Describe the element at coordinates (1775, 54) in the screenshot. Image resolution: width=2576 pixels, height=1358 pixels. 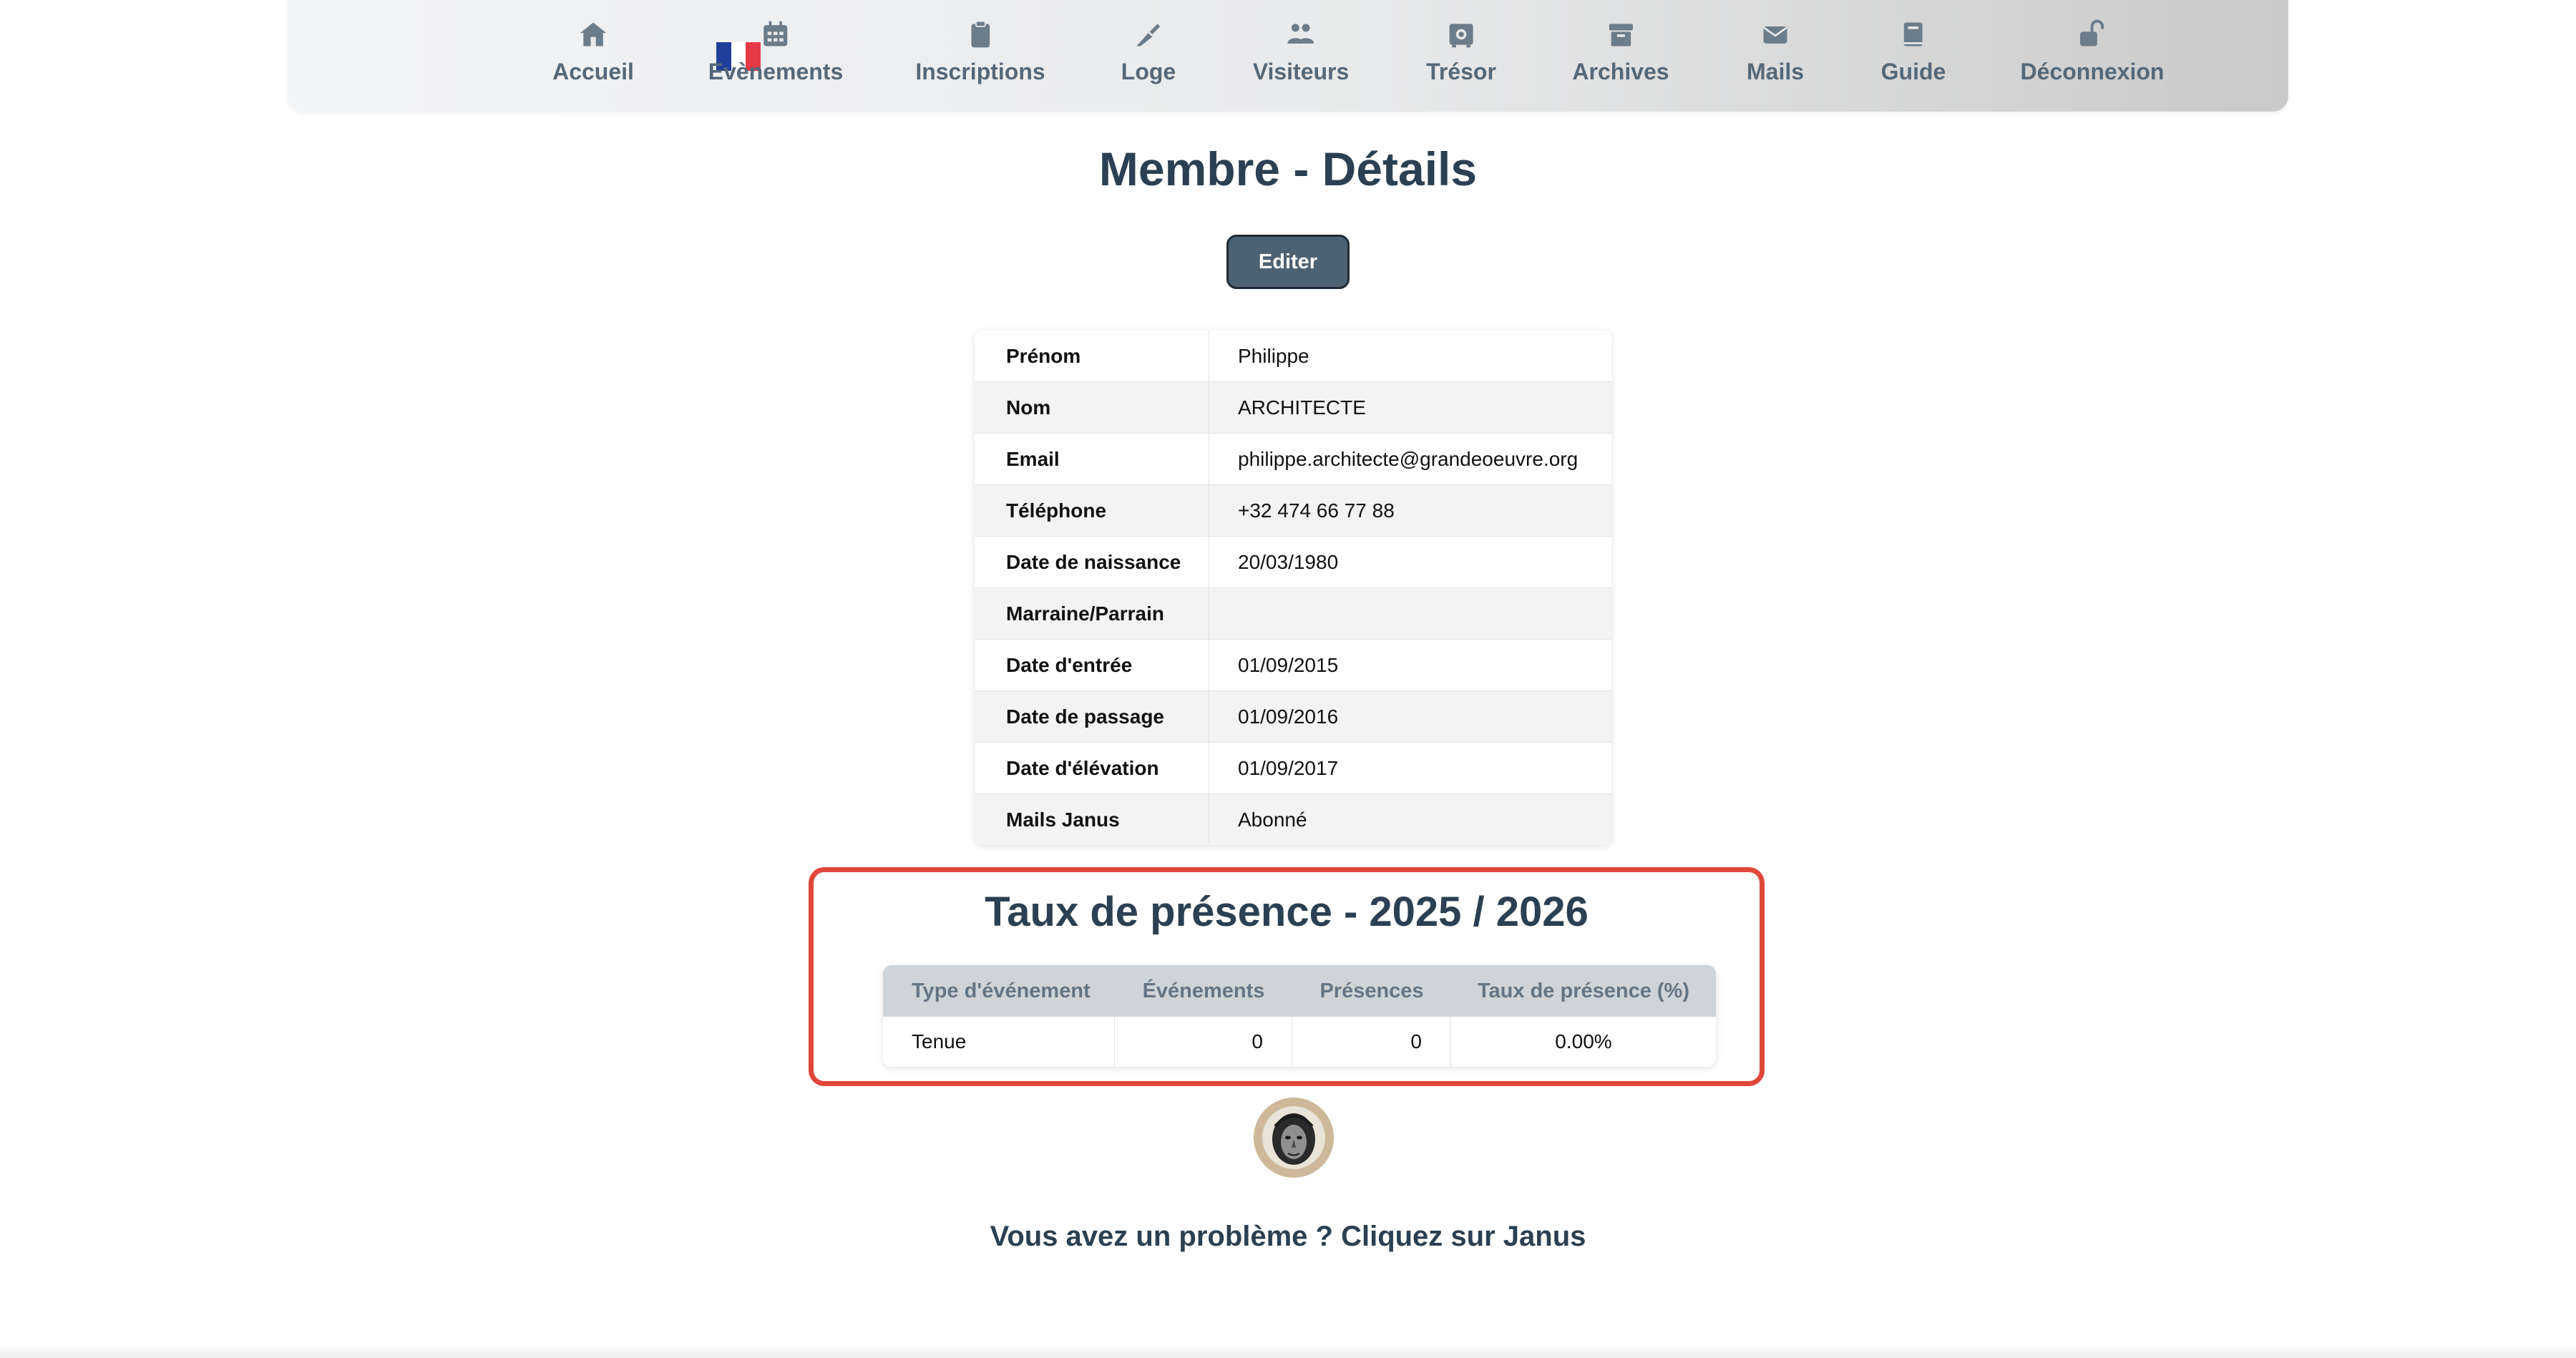
I see `nav-item-mails: Mails` at that location.